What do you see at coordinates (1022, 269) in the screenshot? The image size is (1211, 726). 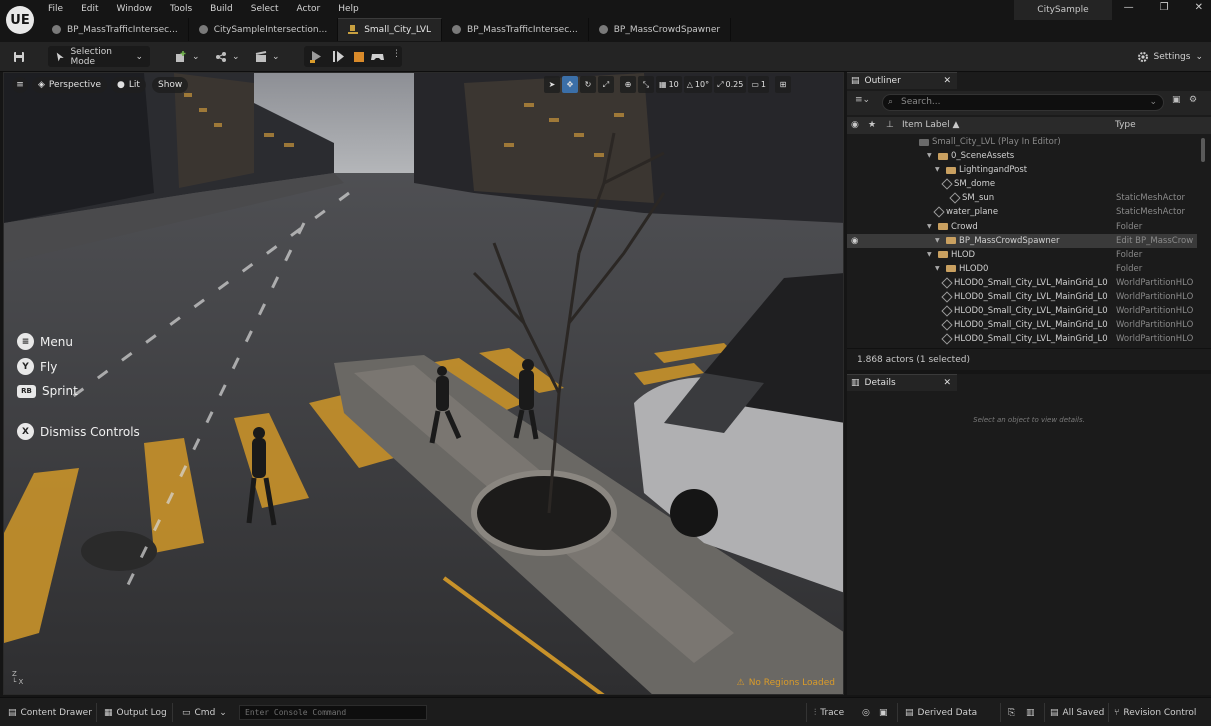 I see `outliner-row: ▼ HLOD0 Folder` at bounding box center [1022, 269].